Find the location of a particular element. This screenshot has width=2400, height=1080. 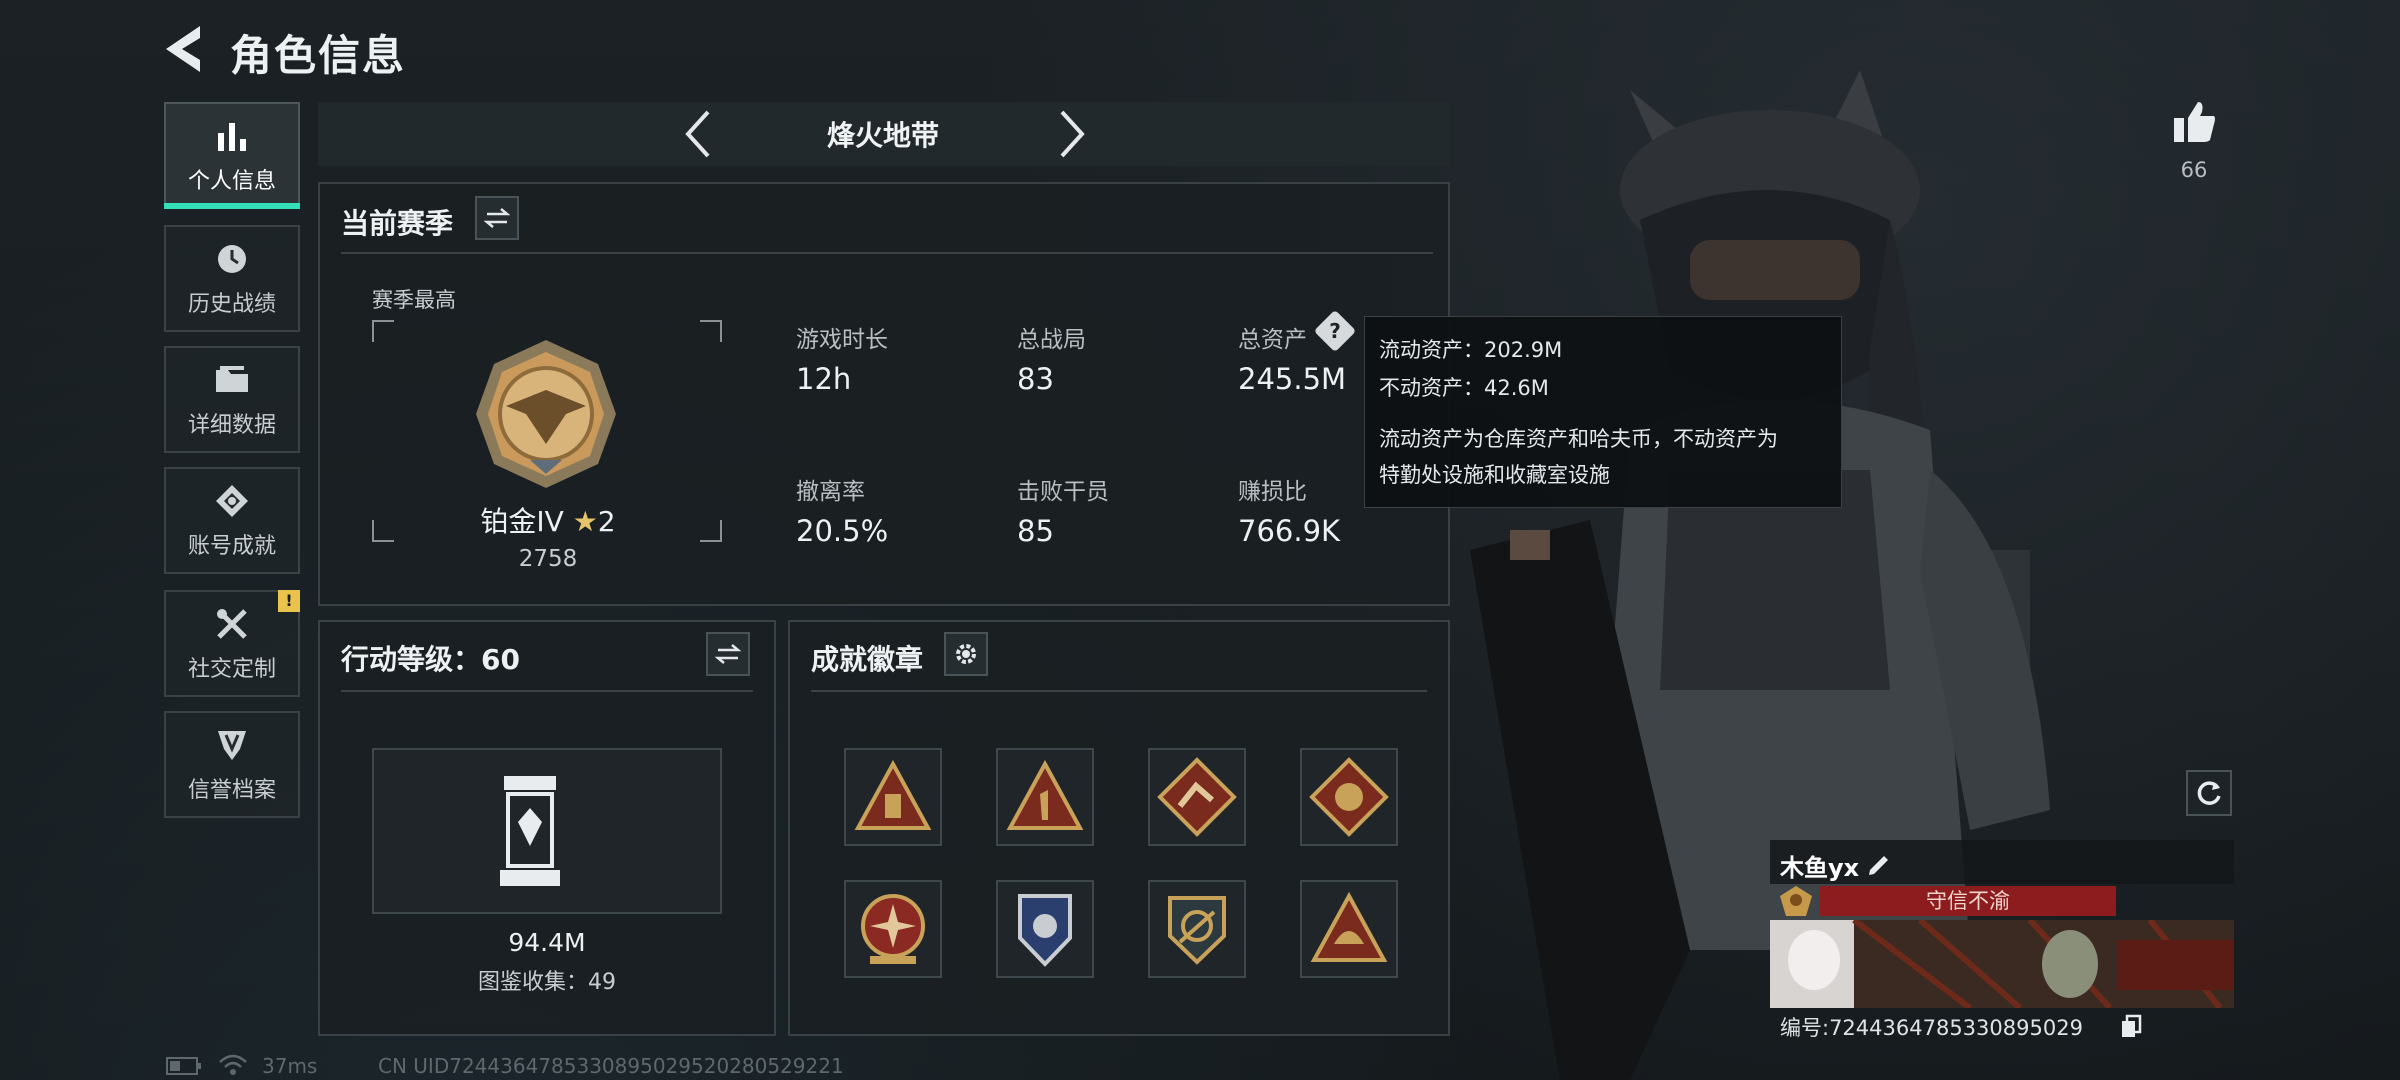

ping-readout: 37ms is located at coordinates (290, 1066).